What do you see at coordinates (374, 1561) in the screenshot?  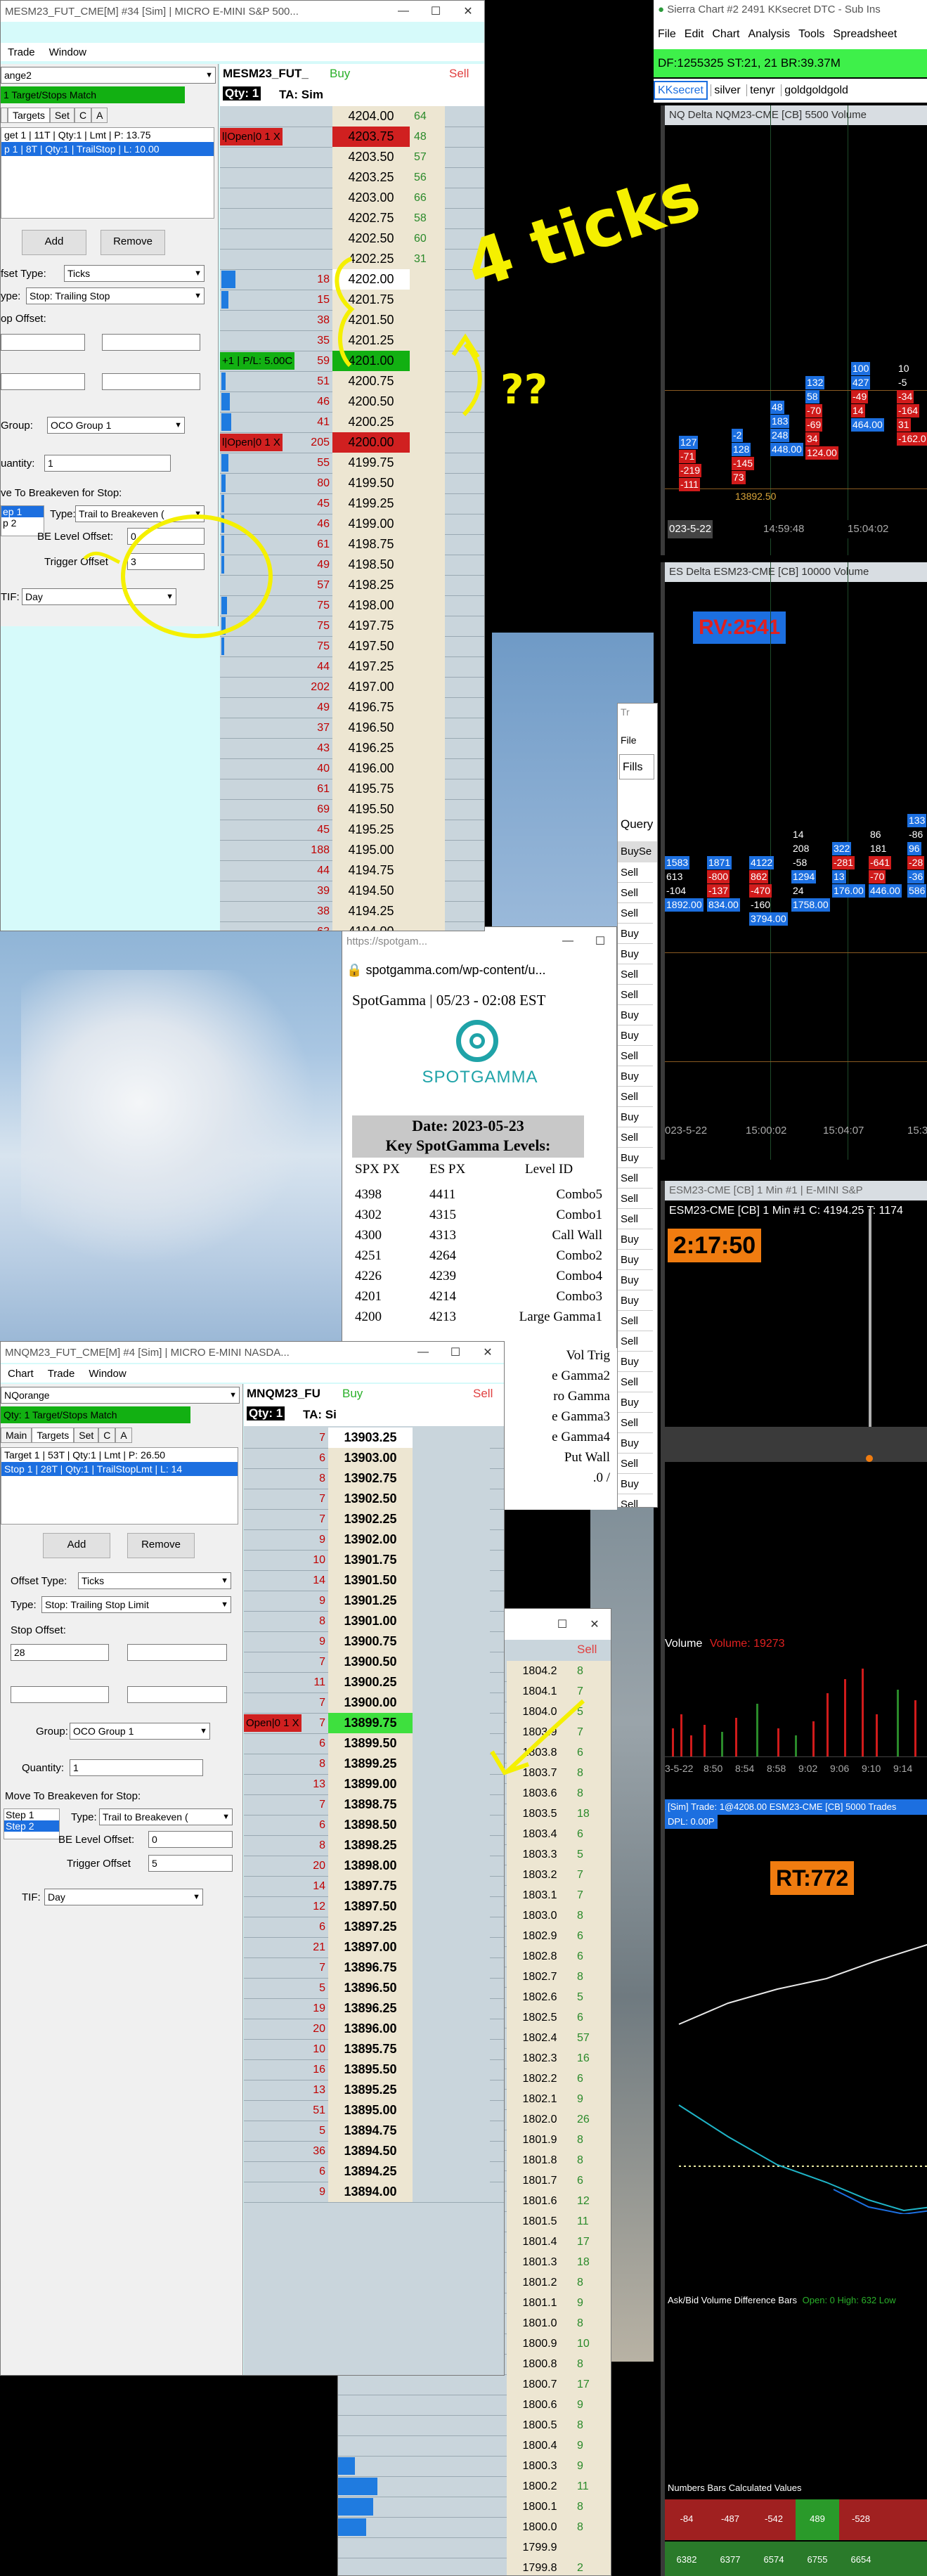 I see `nq-dom-row: 10 13901.75` at bounding box center [374, 1561].